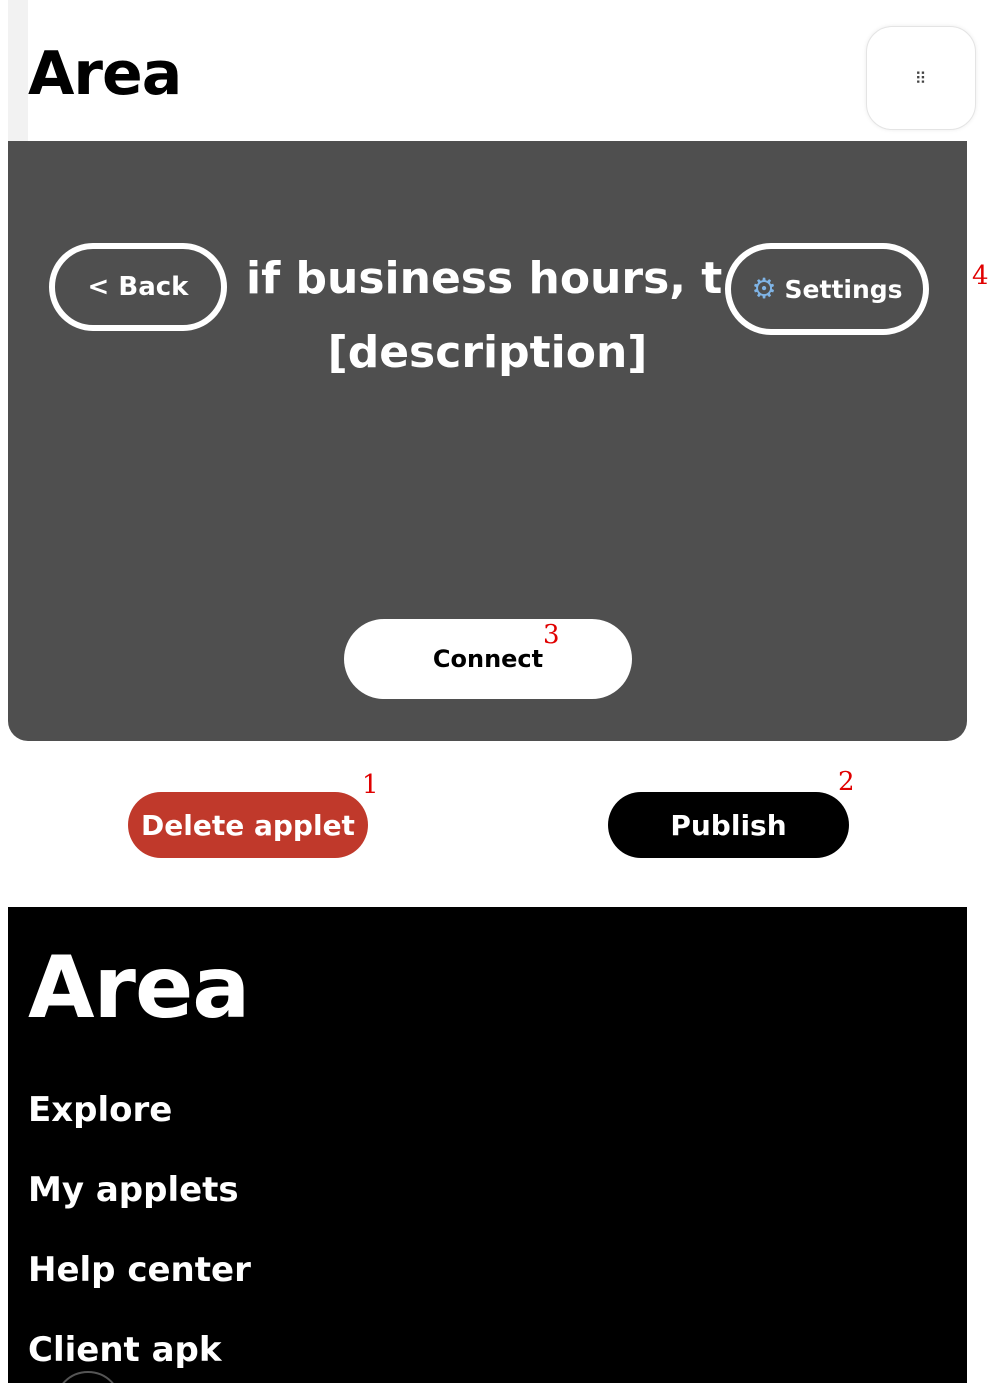 The width and height of the screenshot is (991, 1383). Describe the element at coordinates (764, 288) in the screenshot. I see `gear-icon: ⚙` at that location.